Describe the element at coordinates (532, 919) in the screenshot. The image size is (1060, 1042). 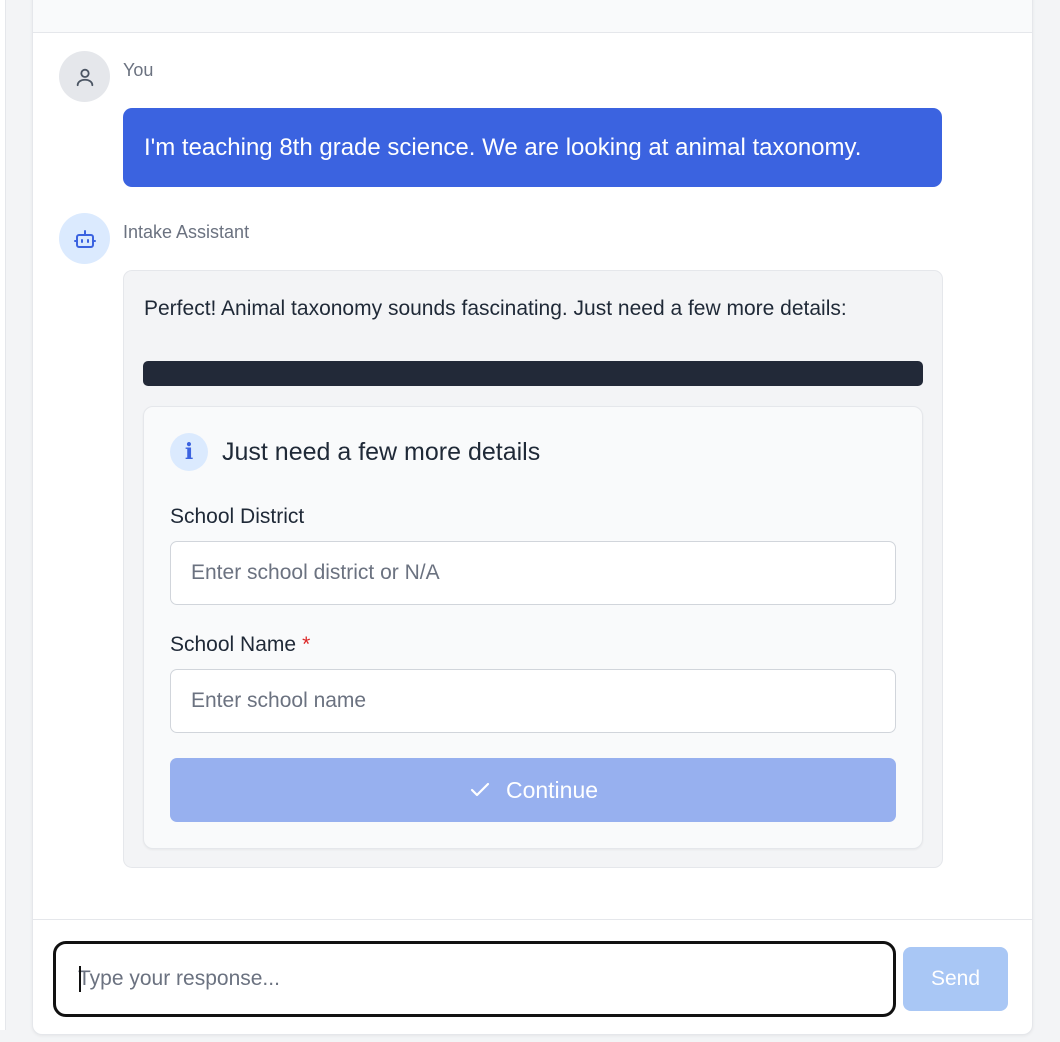
I see `composer-divider` at that location.